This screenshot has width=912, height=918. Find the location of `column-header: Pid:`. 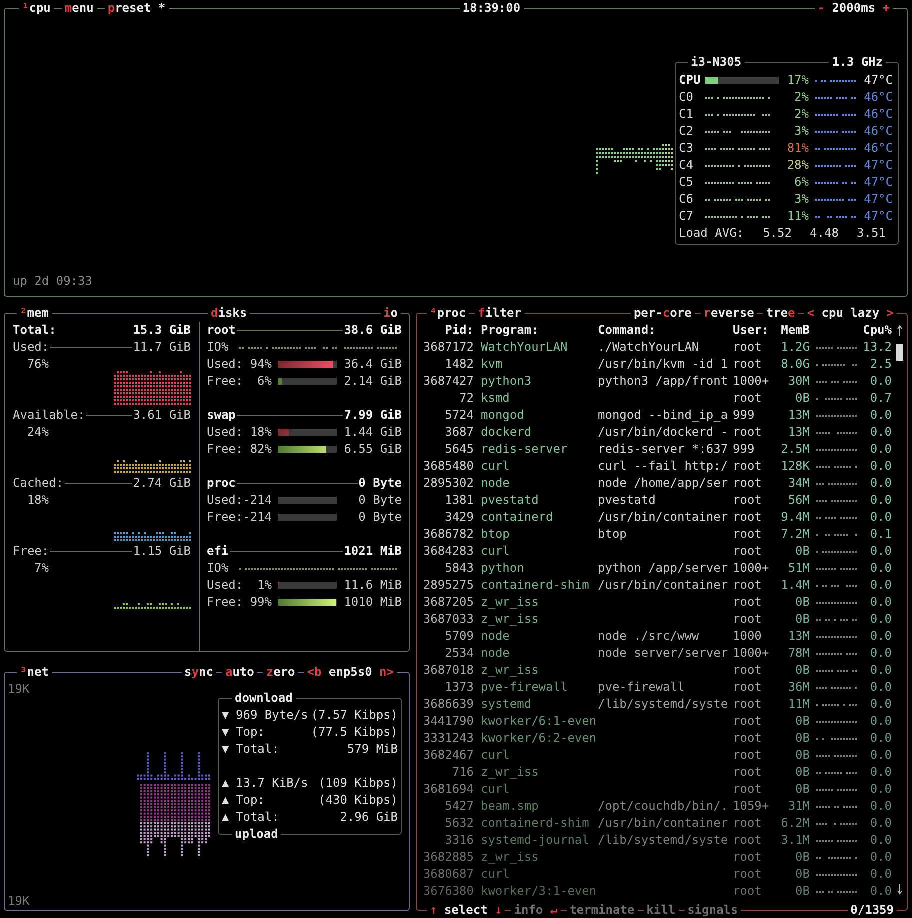

column-header: Pid: is located at coordinates (447, 330).